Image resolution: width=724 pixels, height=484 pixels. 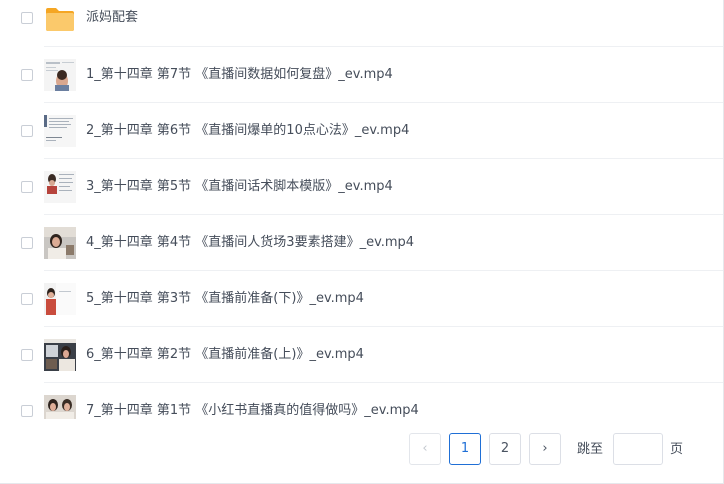 What do you see at coordinates (465, 449) in the screenshot?
I see `page-button-1: 1` at bounding box center [465, 449].